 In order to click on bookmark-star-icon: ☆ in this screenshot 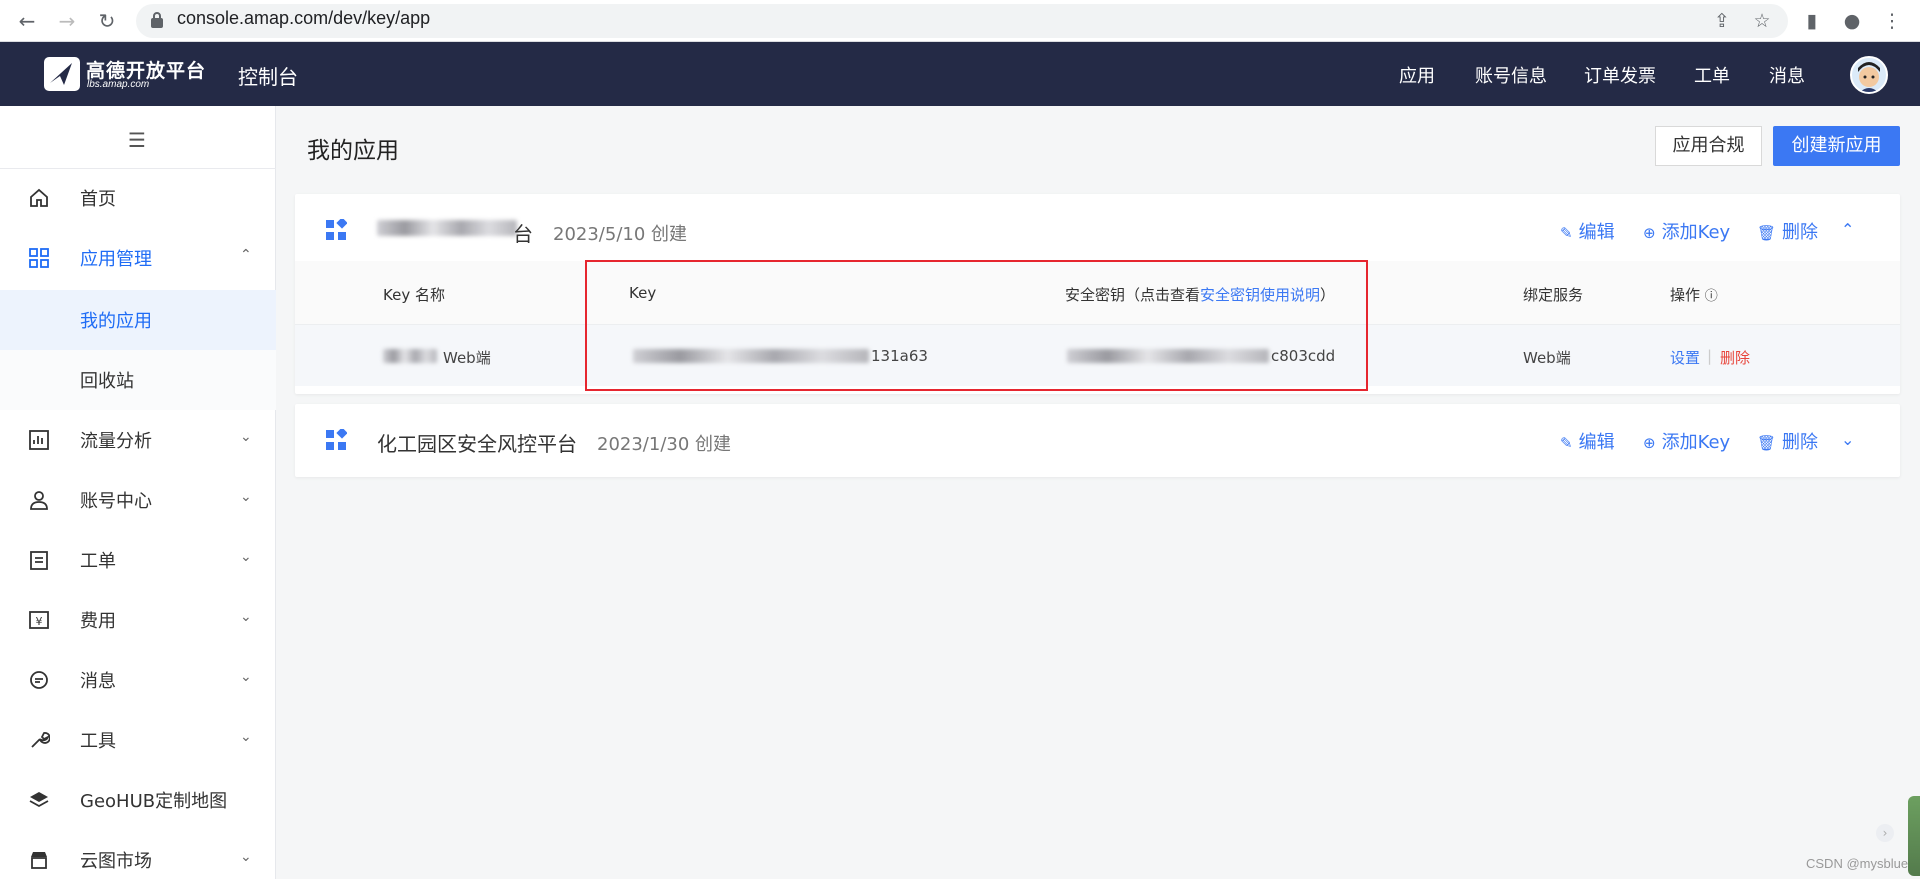, I will do `click(1762, 21)`.